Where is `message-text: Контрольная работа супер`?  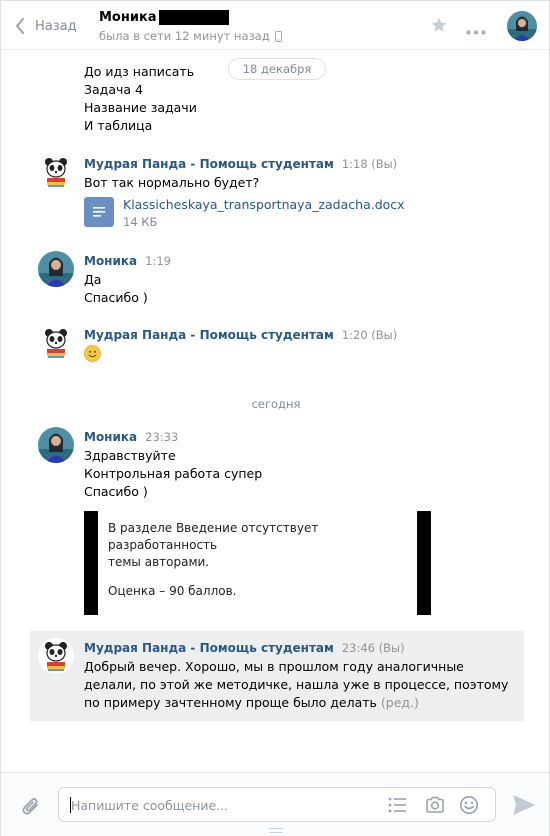 message-text: Контрольная работа супер is located at coordinates (173, 473).